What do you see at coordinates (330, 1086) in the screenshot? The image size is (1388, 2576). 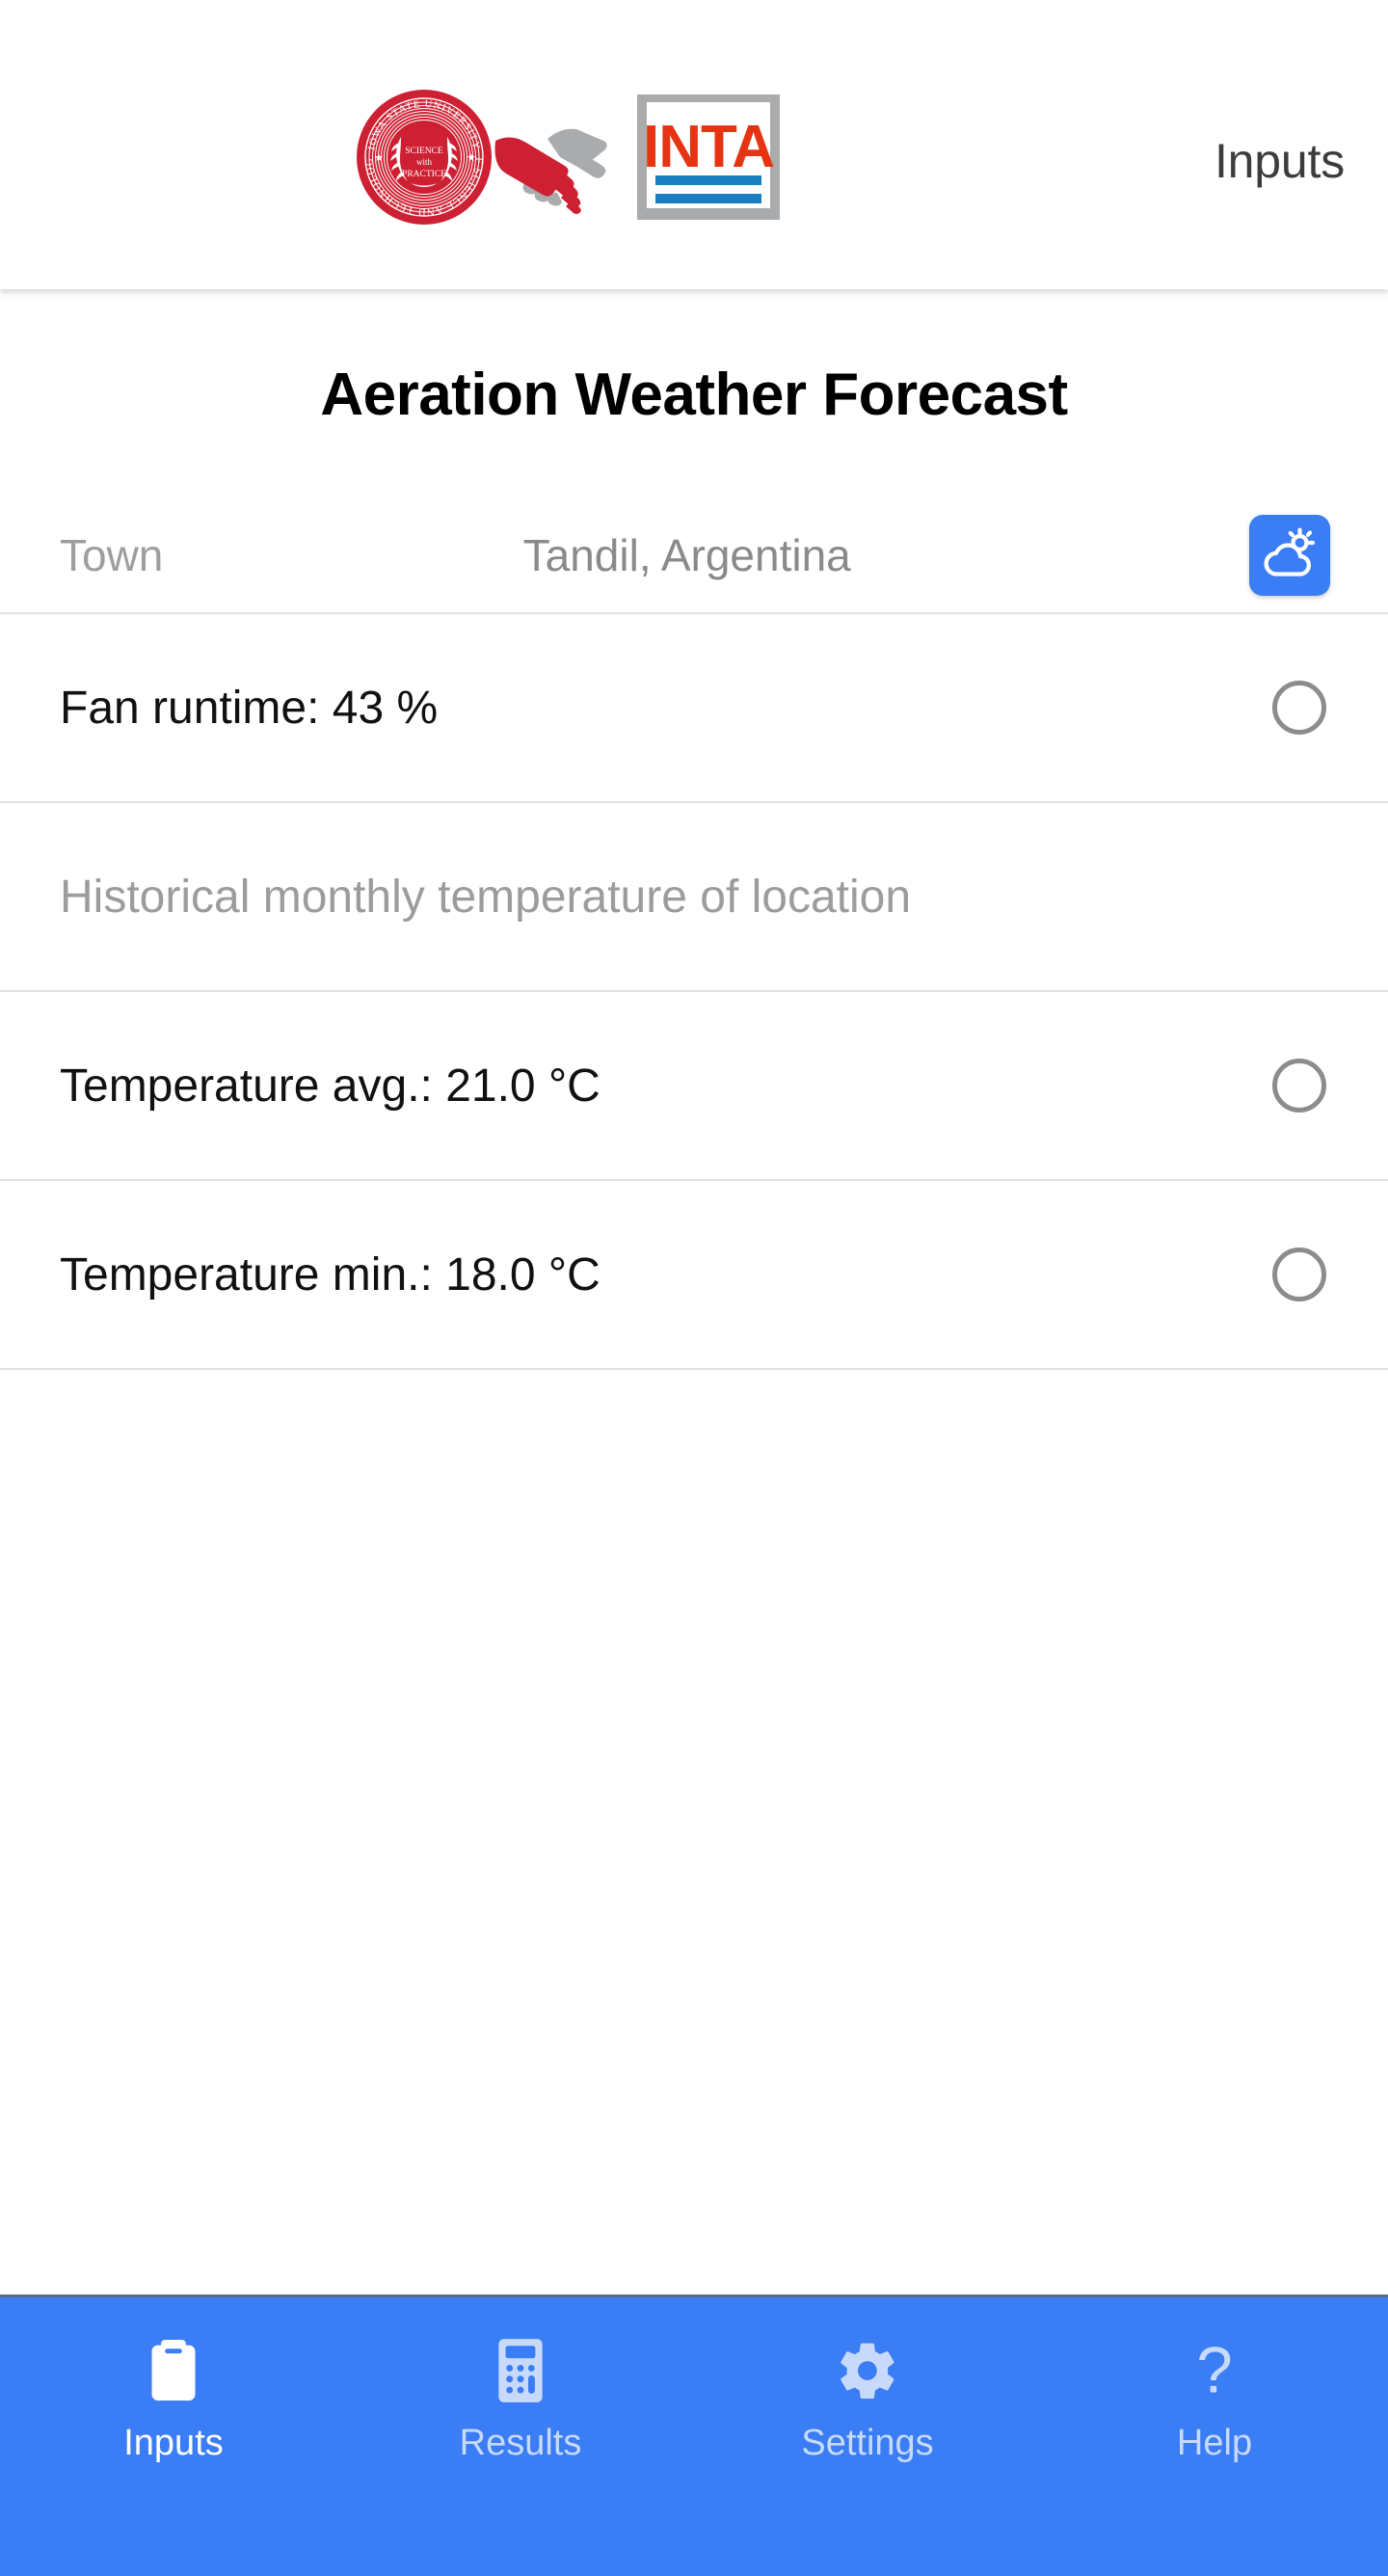 I see `temperature-avg-label: Temperature avg.: 21.0 °C` at bounding box center [330, 1086].